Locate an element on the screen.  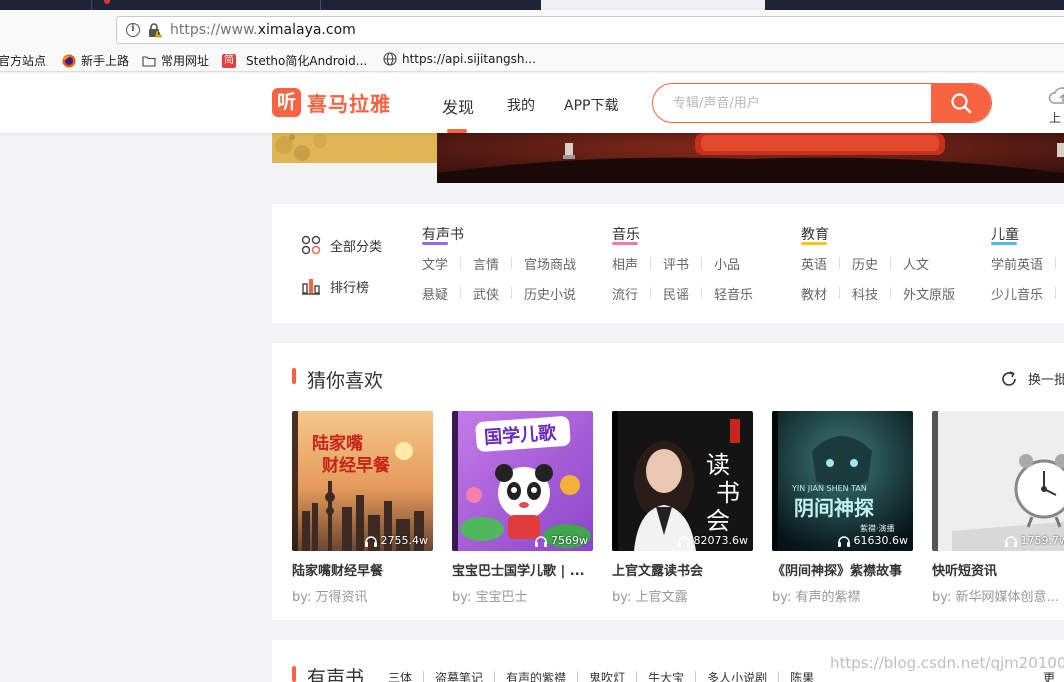
category-heading-bar is located at coordinates (625, 243).